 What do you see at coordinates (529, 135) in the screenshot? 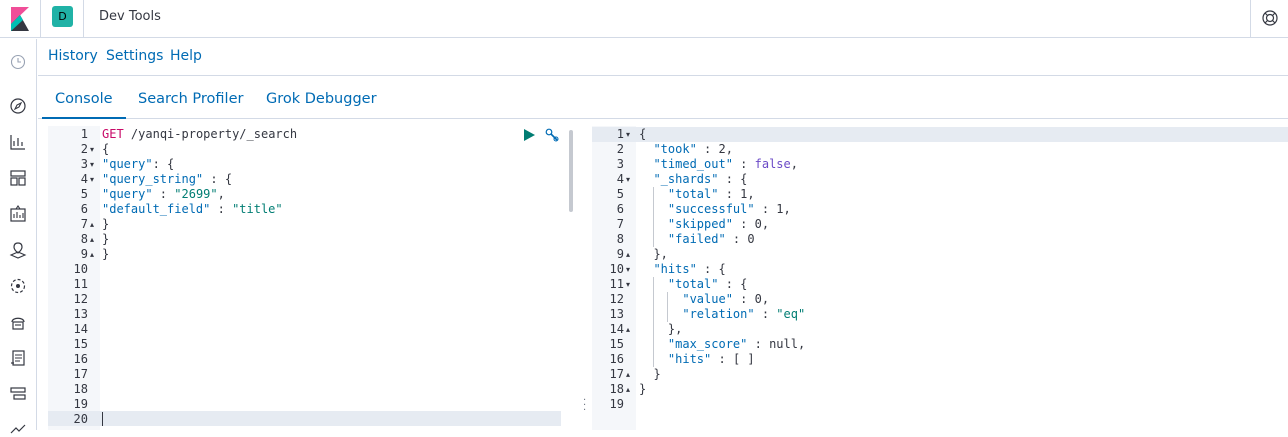
I see `play-icon` at bounding box center [529, 135].